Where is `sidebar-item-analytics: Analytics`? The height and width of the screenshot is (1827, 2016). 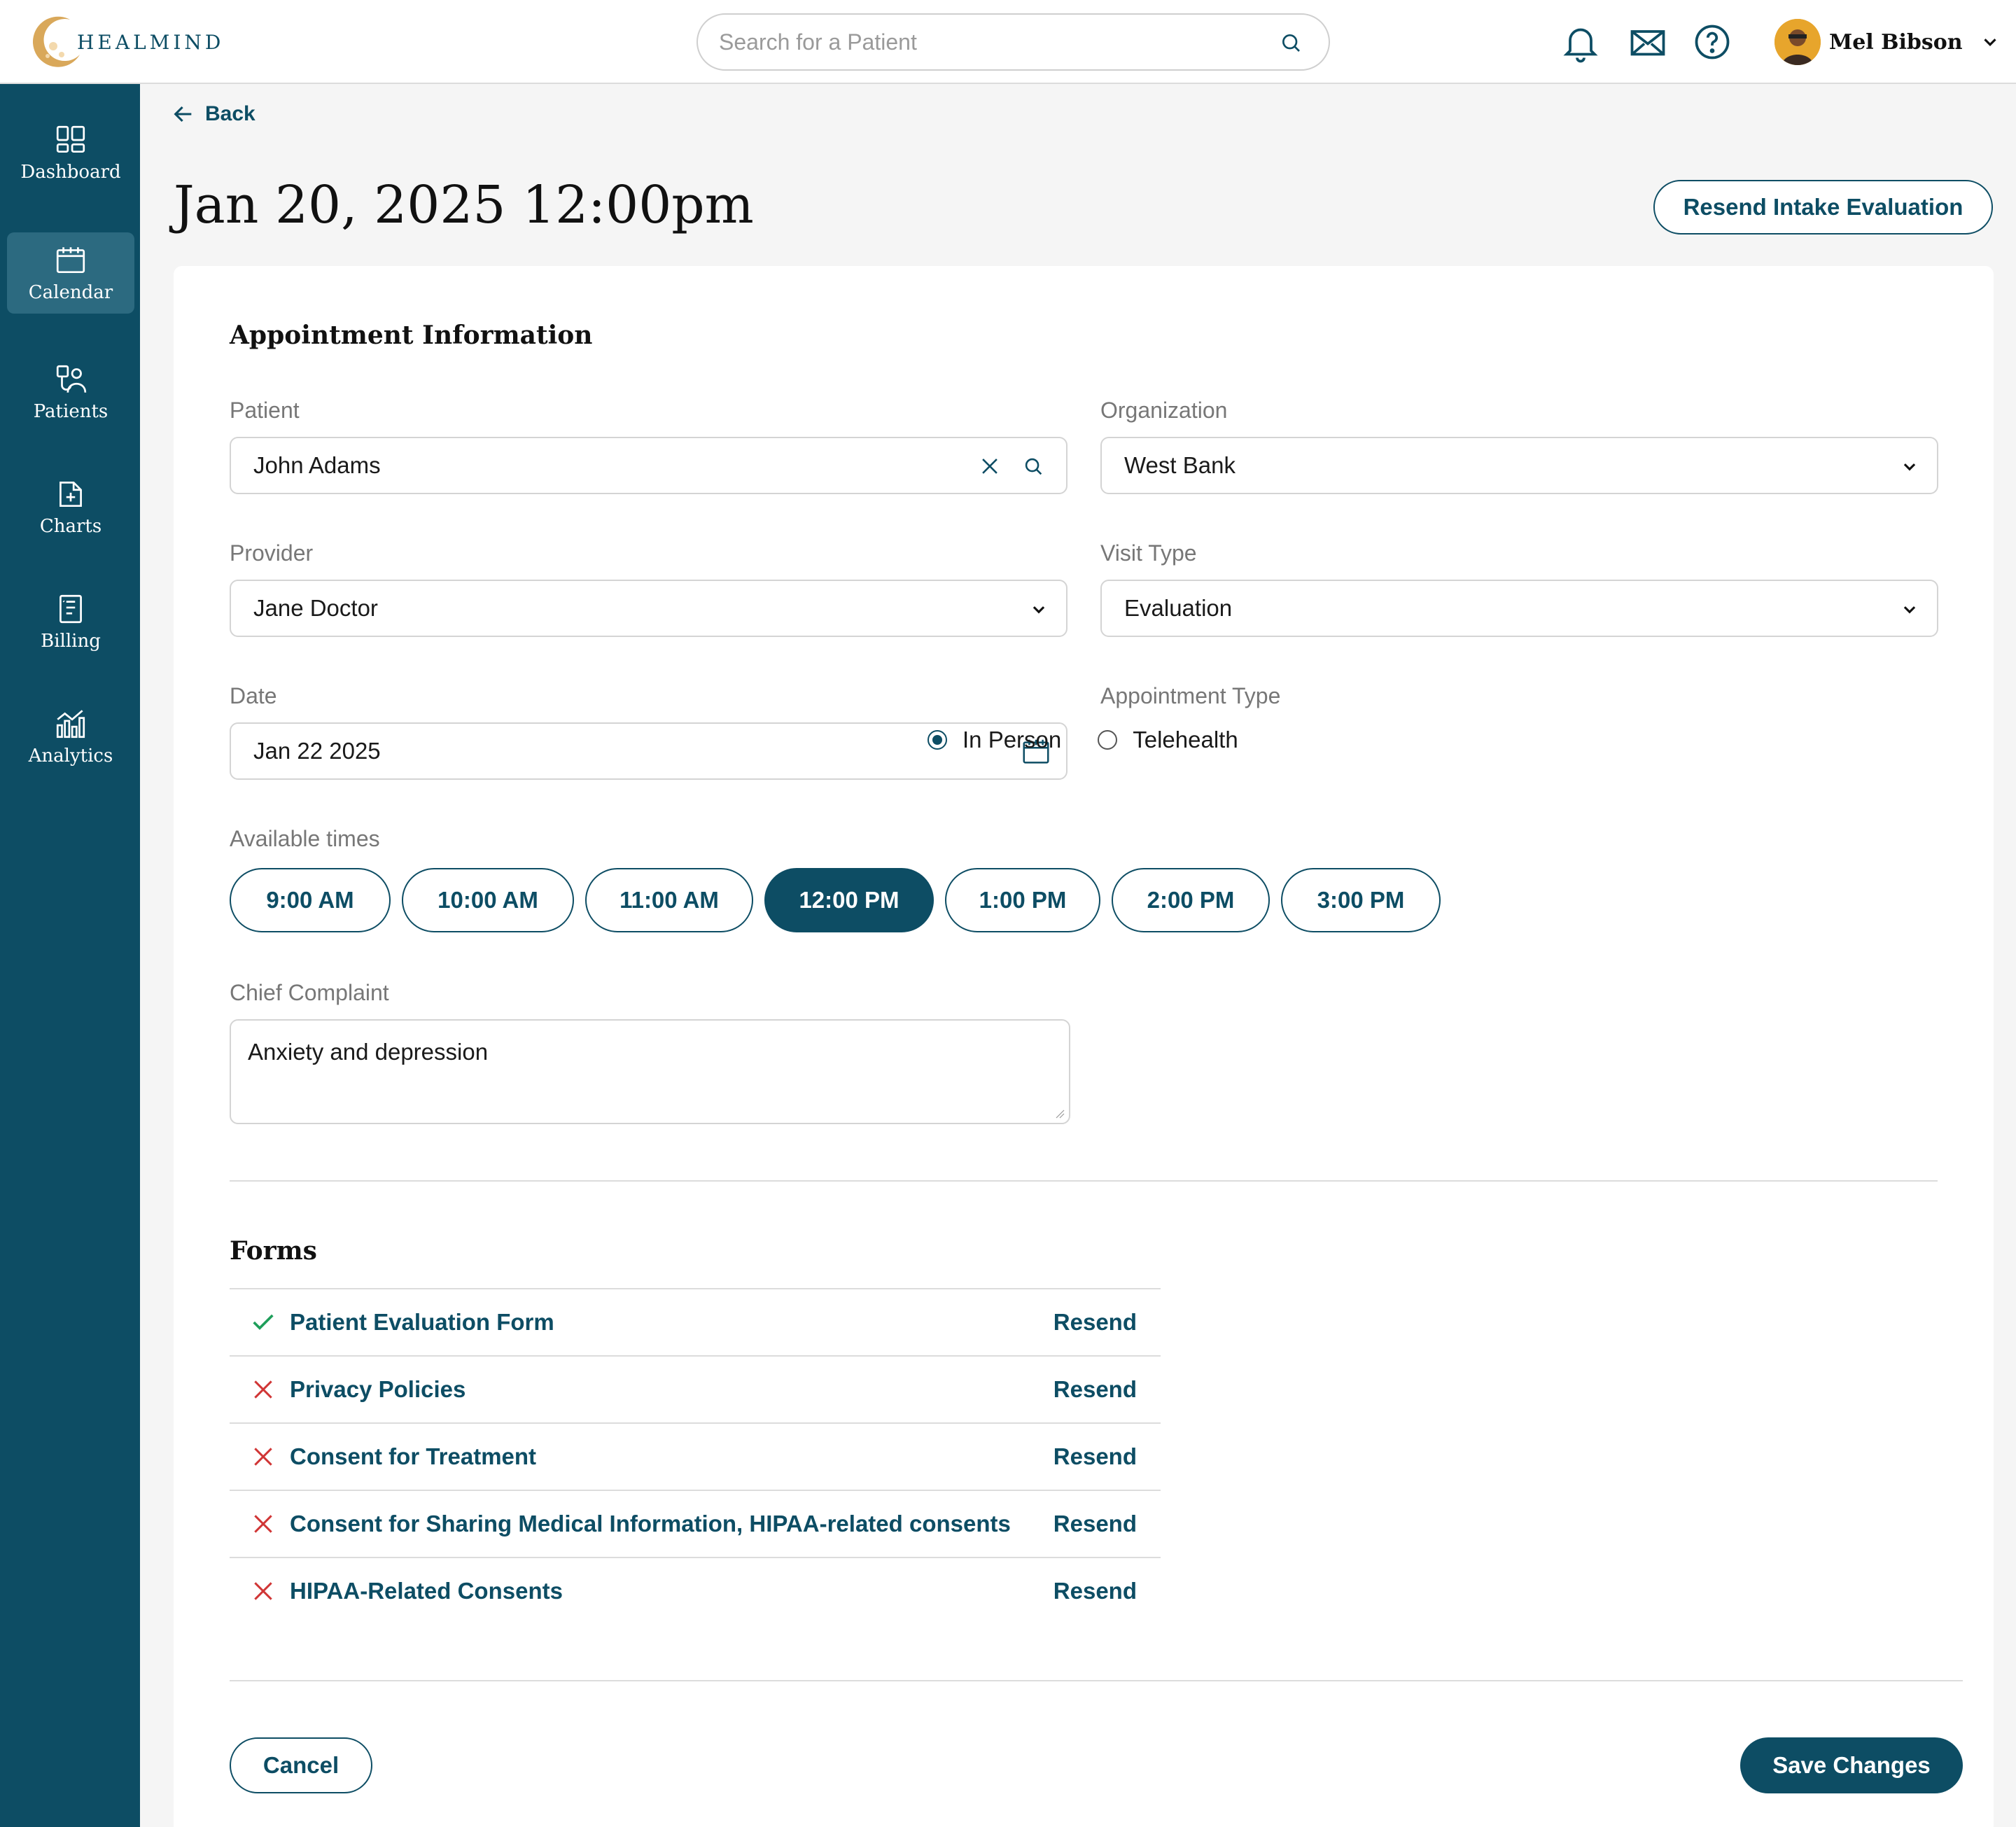
sidebar-item-analytics: Analytics is located at coordinates (70, 736).